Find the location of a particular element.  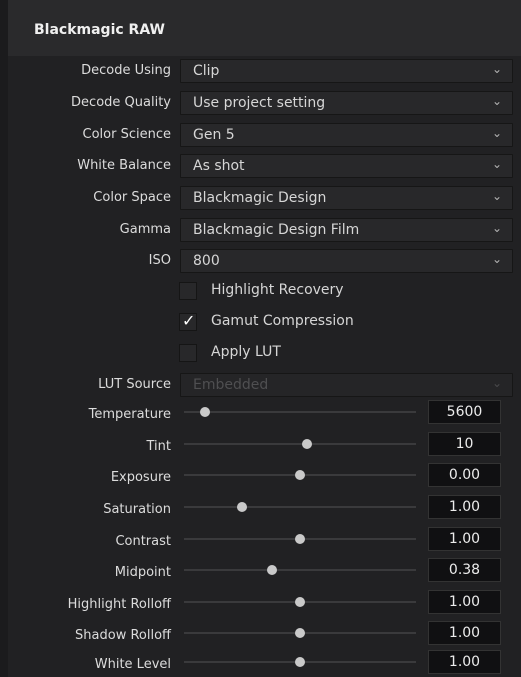

midpoint-label: Midpoint is located at coordinates (142, 572).